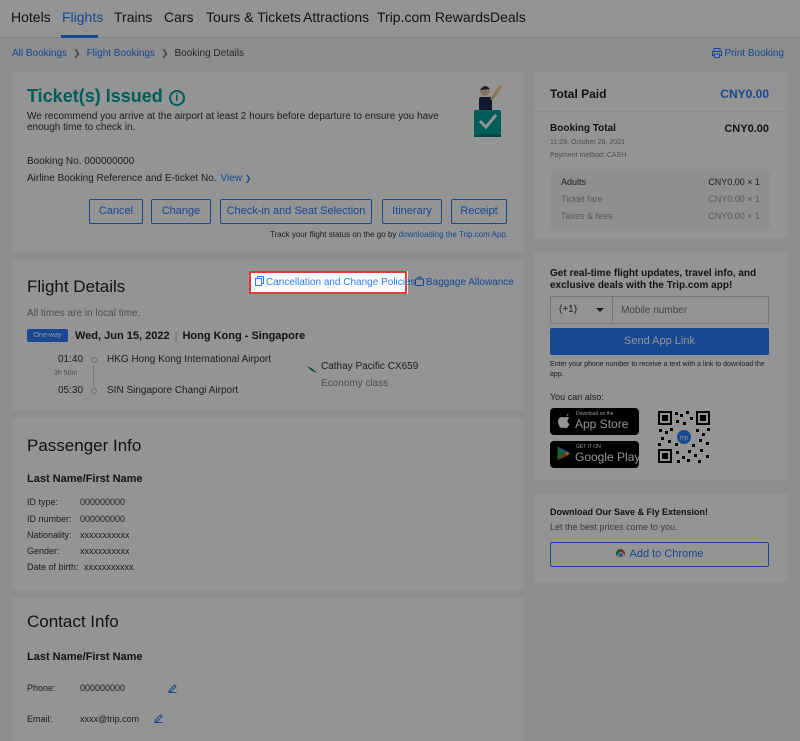 Image resolution: width=800 pixels, height=741 pixels. Describe the element at coordinates (133, 17) in the screenshot. I see `nav-trains: Trains` at that location.